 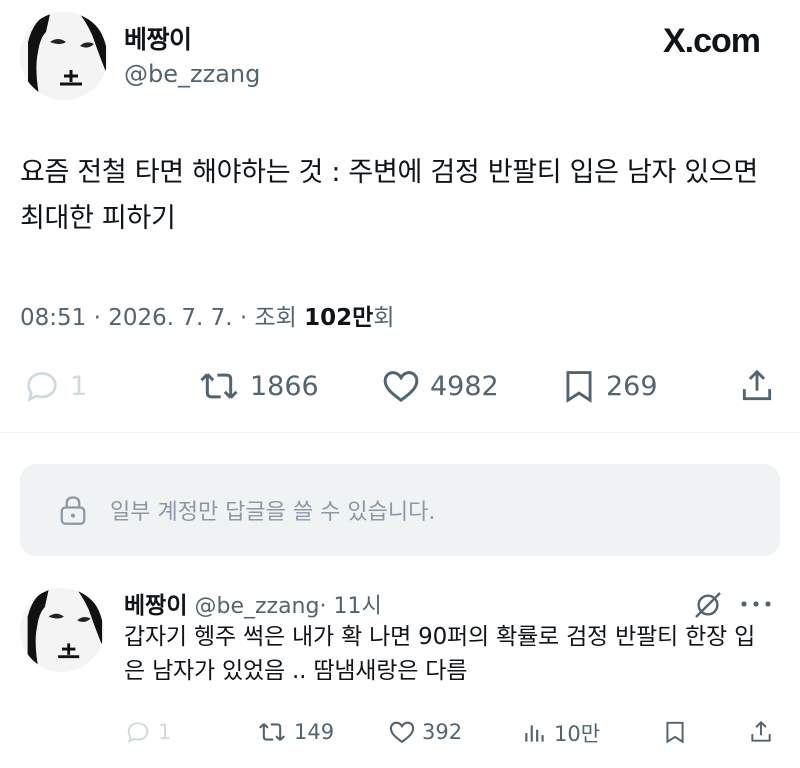 I want to click on author-avatar, so click(x=64, y=56).